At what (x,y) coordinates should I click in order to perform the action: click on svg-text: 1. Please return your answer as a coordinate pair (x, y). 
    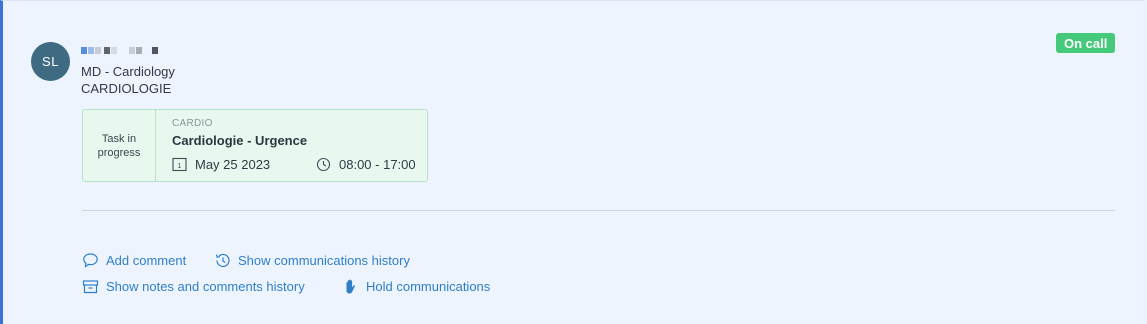
    Looking at the image, I should click on (180, 166).